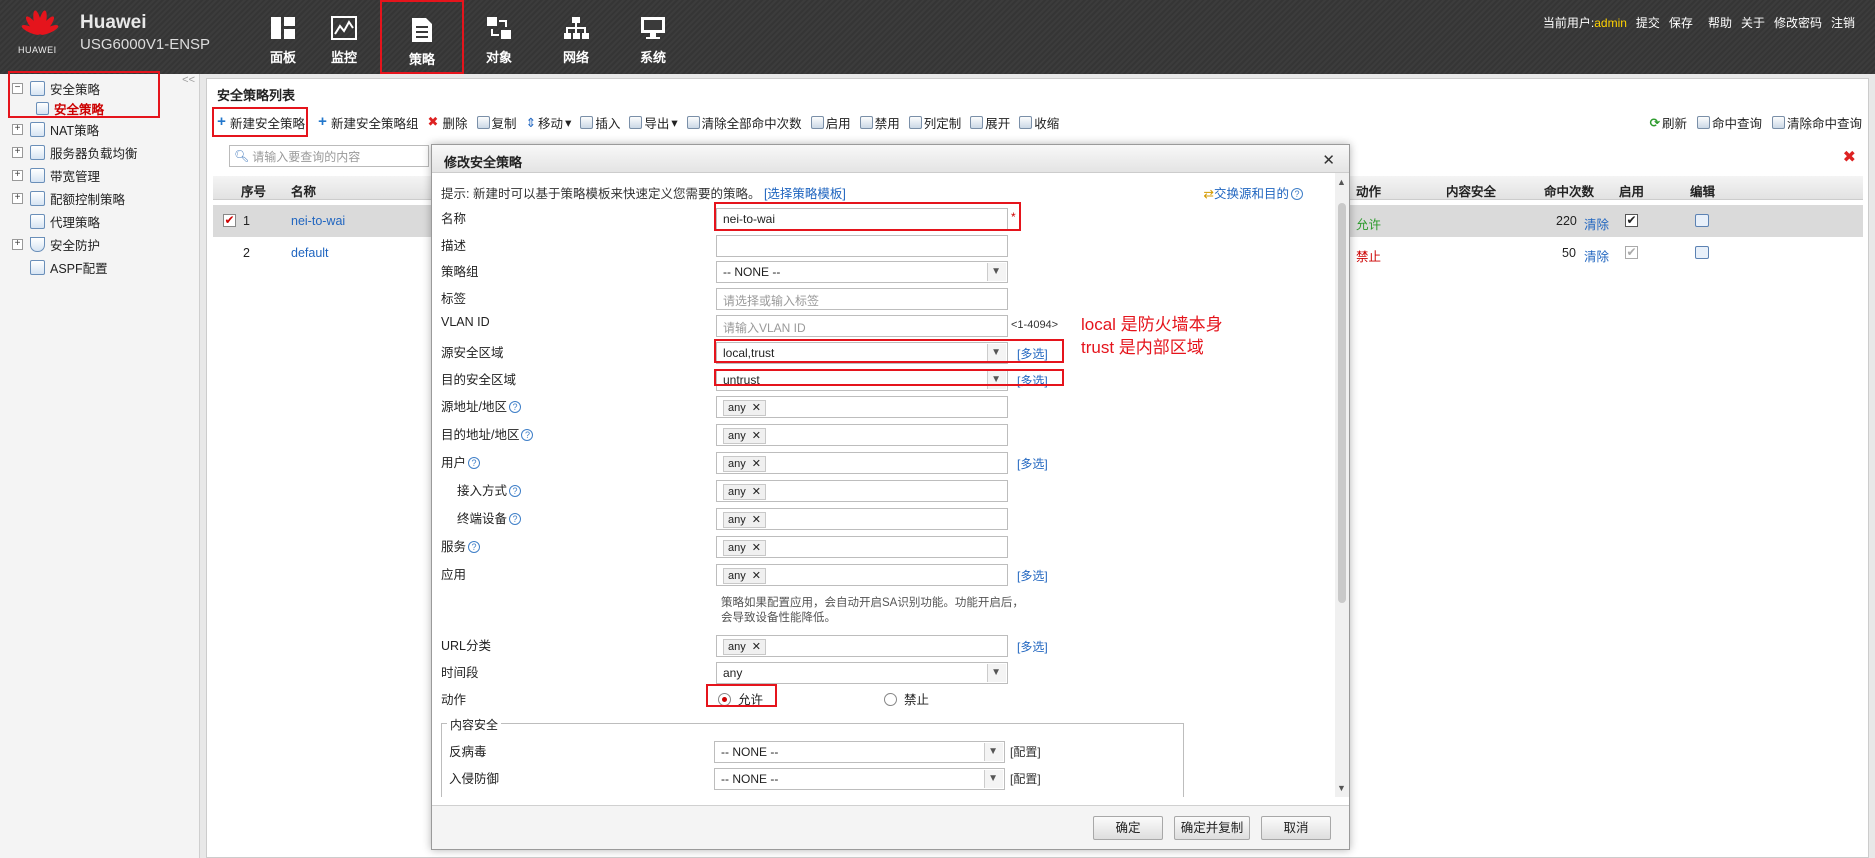  I want to click on antivirus-config-link: [配置], so click(1025, 751).